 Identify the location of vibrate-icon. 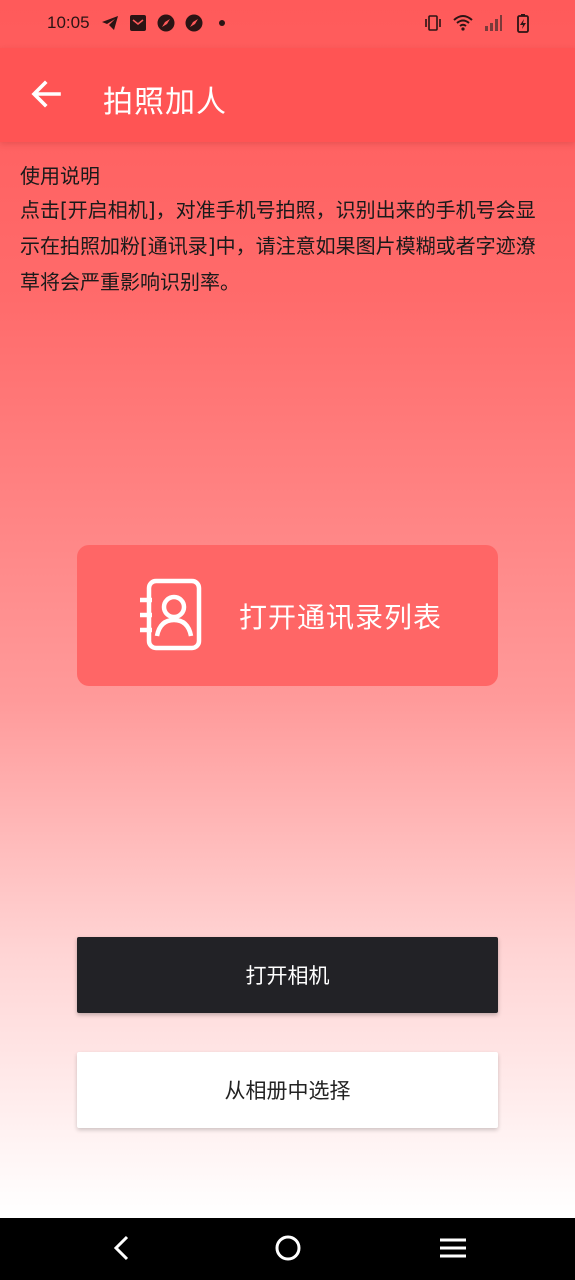
(433, 23).